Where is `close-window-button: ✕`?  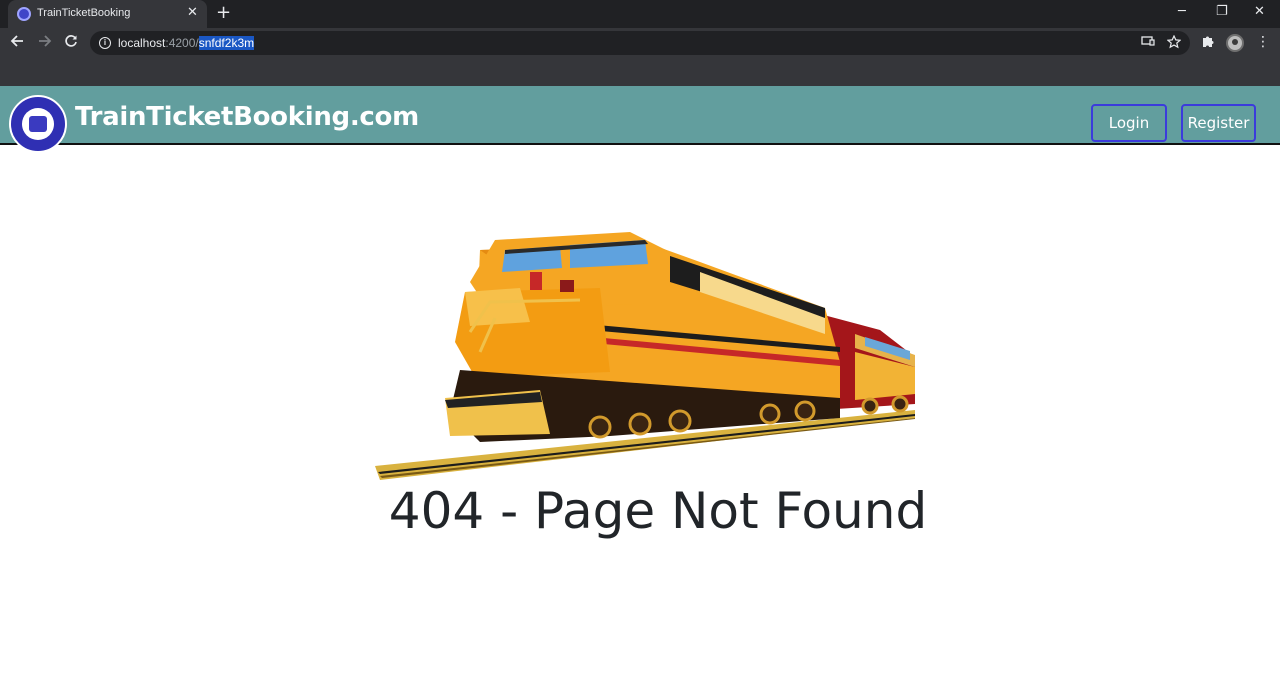
close-window-button: ✕ is located at coordinates (1259, 12).